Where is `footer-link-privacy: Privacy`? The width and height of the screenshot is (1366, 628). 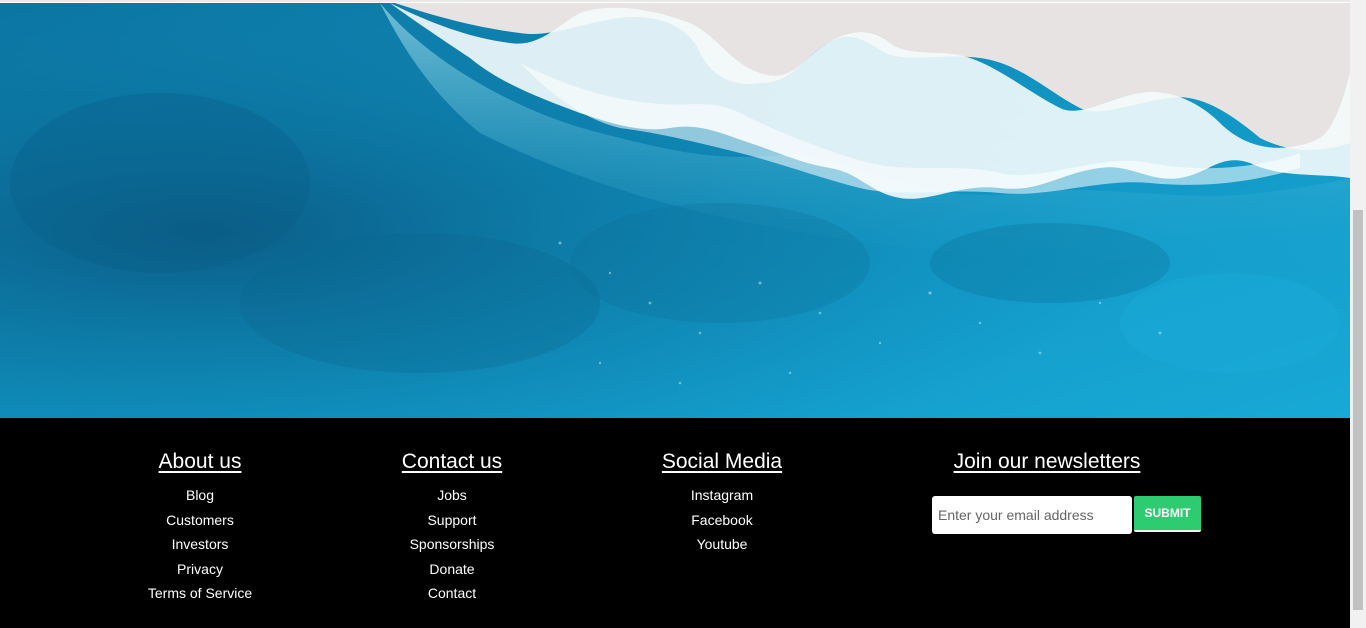
footer-link-privacy: Privacy is located at coordinates (200, 569).